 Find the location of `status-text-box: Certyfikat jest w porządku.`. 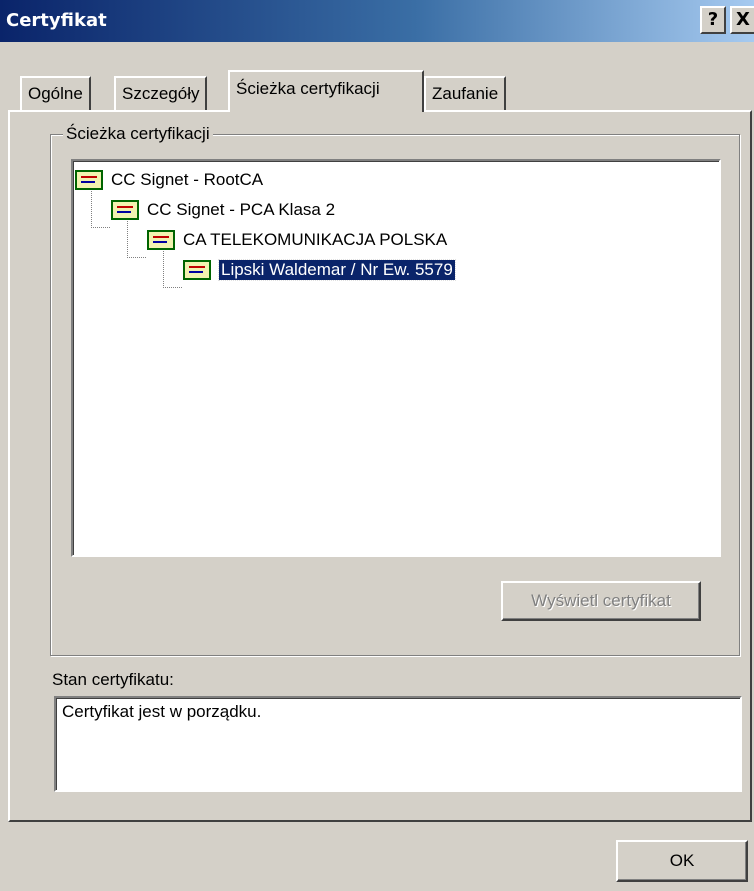

status-text-box: Certyfikat jest w porządku. is located at coordinates (398, 744).